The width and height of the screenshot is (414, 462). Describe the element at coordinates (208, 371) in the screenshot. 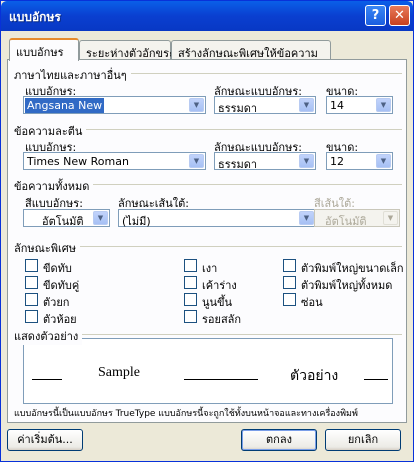

I see `preview-box: Sample ตัวอย่าง` at that location.